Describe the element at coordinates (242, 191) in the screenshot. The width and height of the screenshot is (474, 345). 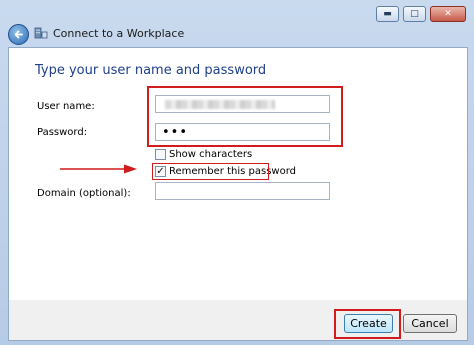
I see `domain-field` at that location.